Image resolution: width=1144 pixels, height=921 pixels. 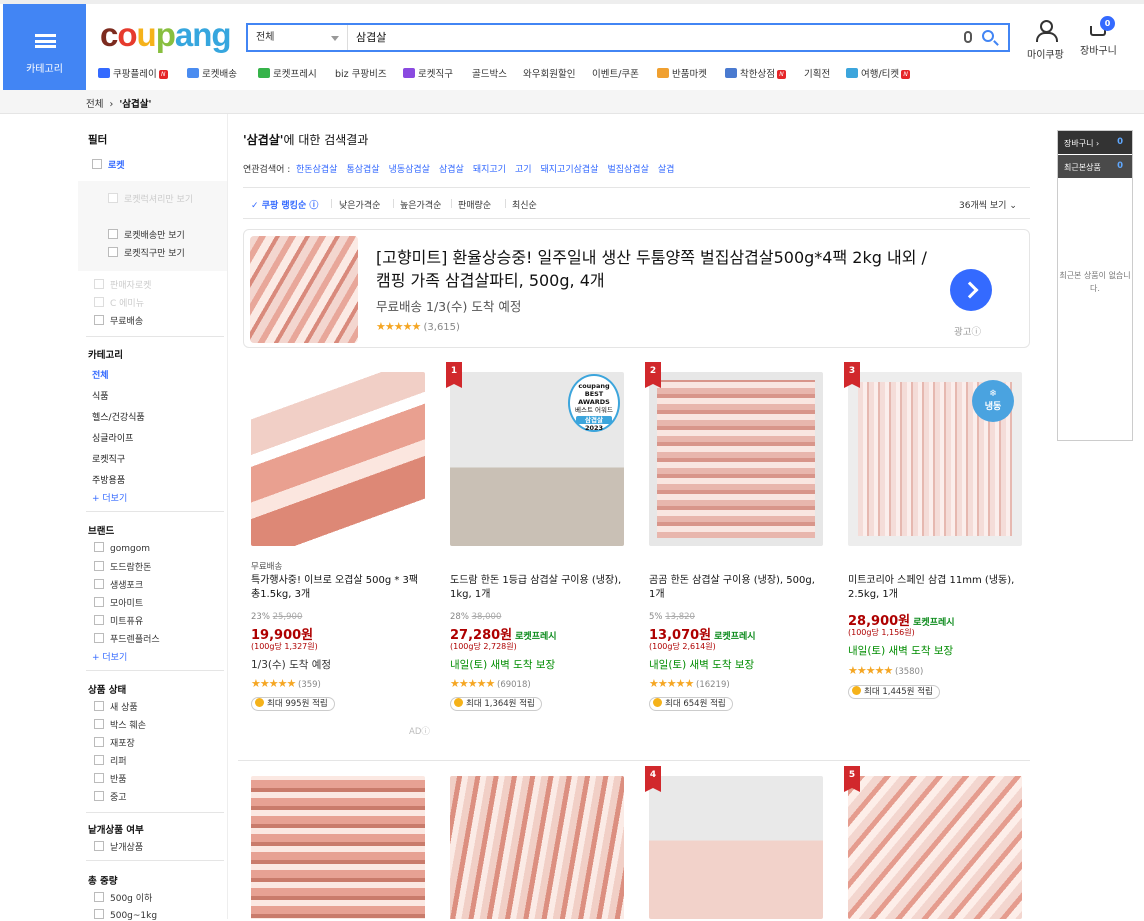 What do you see at coordinates (988, 204) in the screenshot?
I see `per-page-select: 36개씩 보기 ⌄` at bounding box center [988, 204].